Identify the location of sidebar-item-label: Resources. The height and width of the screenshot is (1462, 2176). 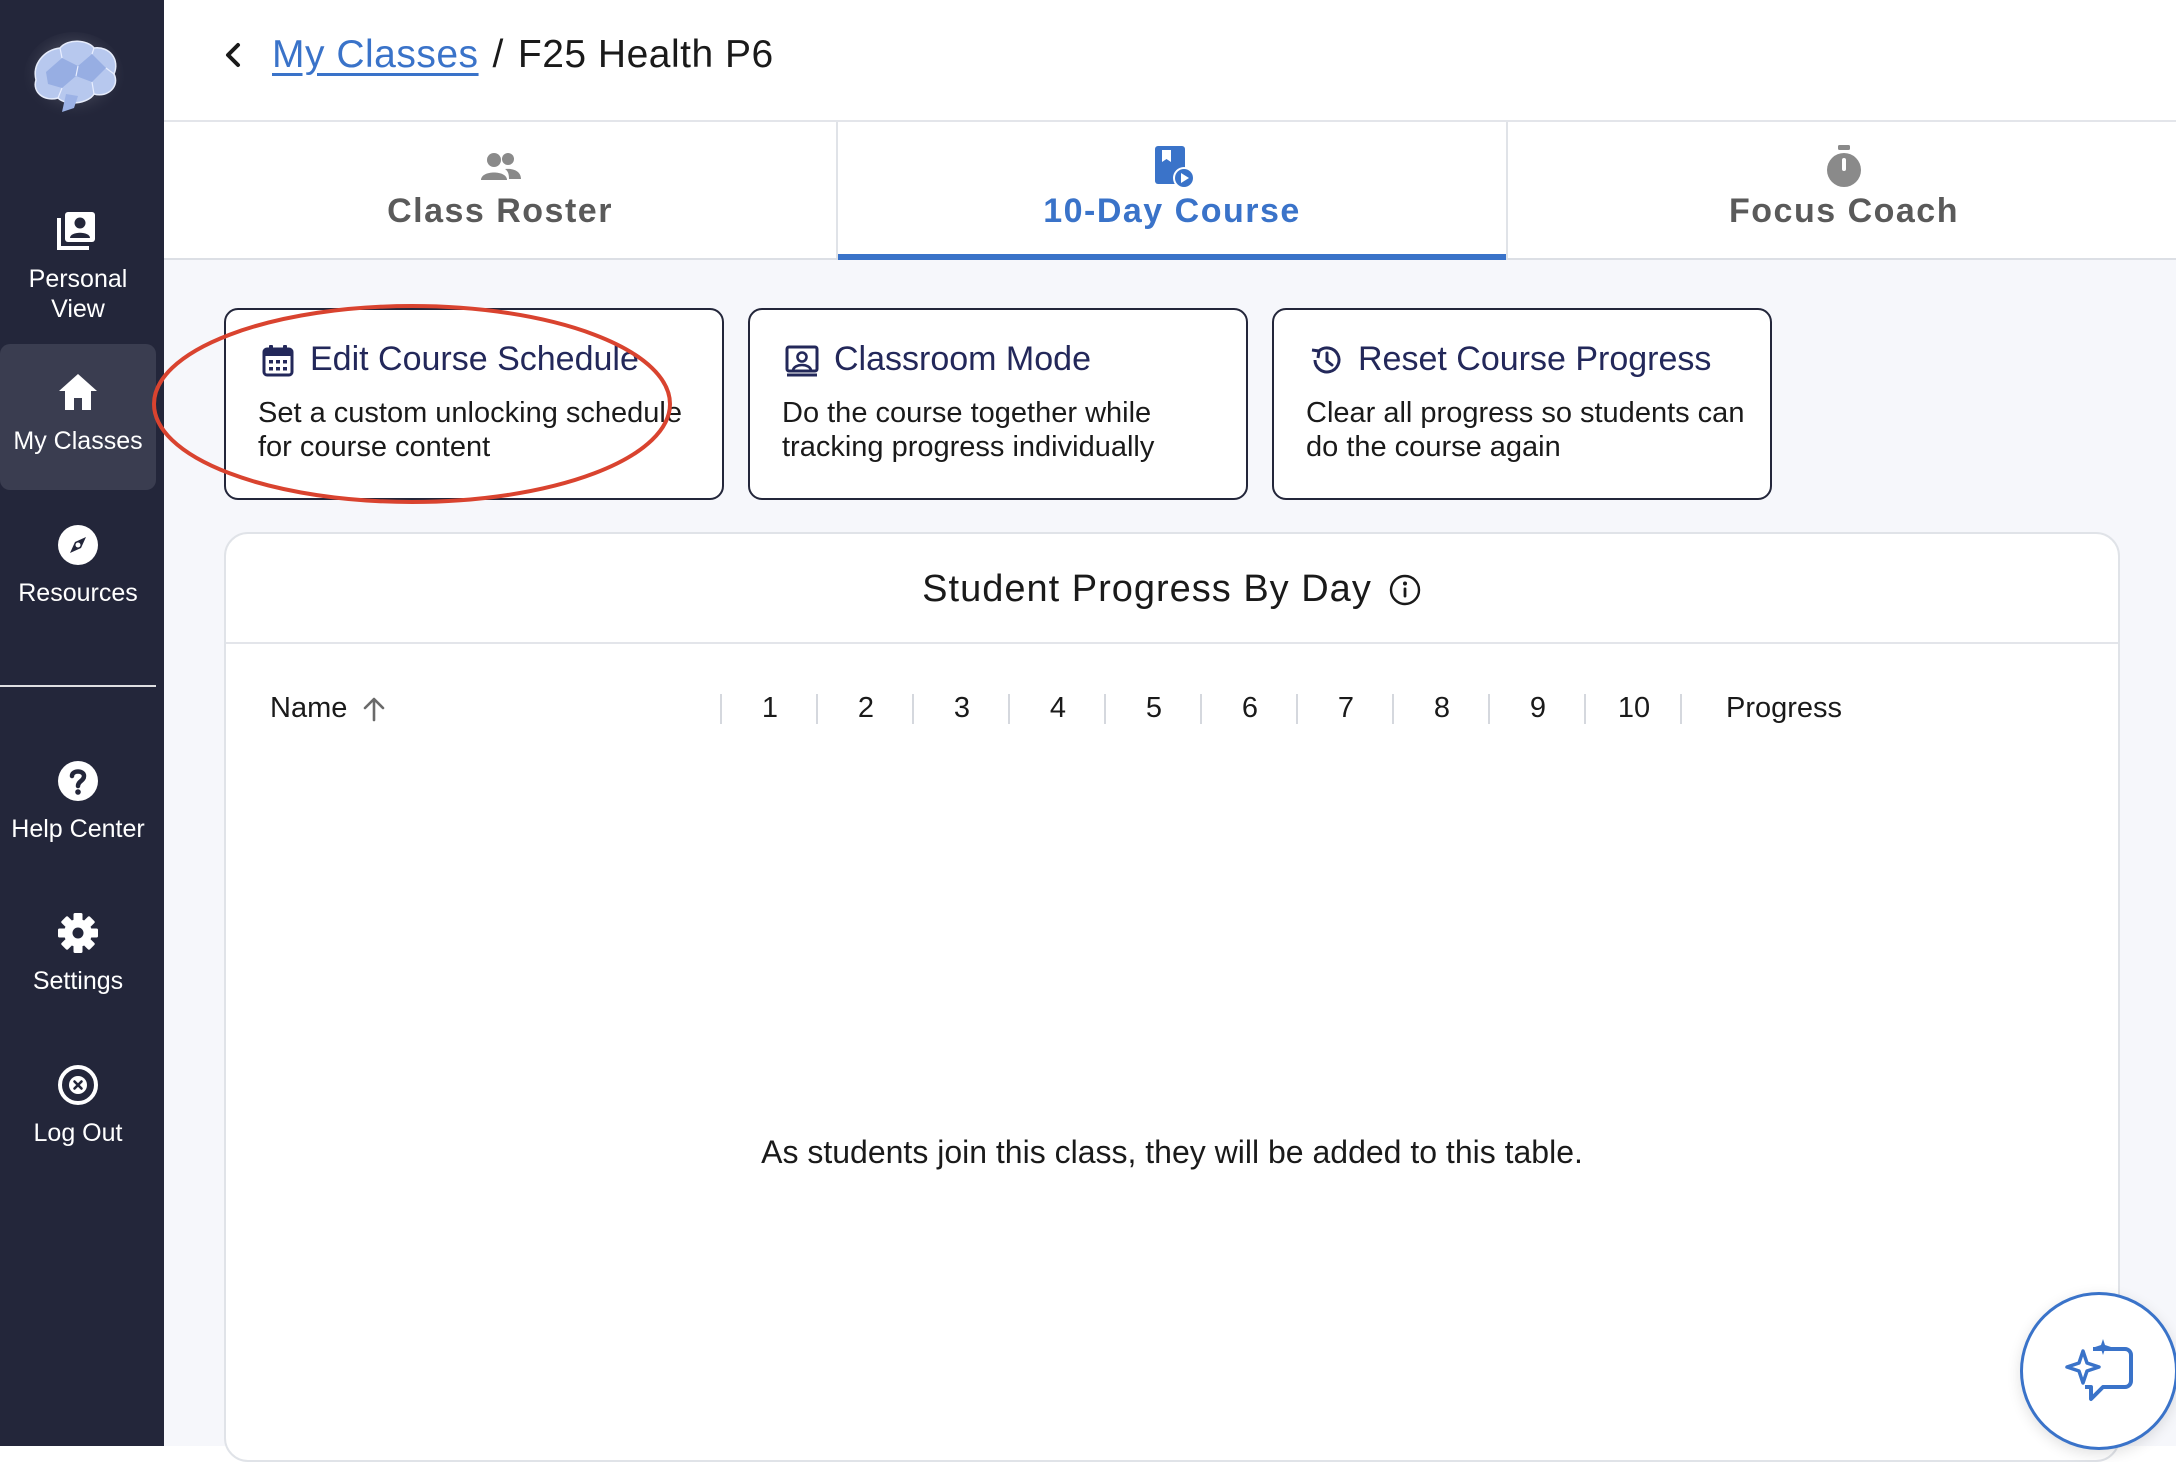
(78, 593).